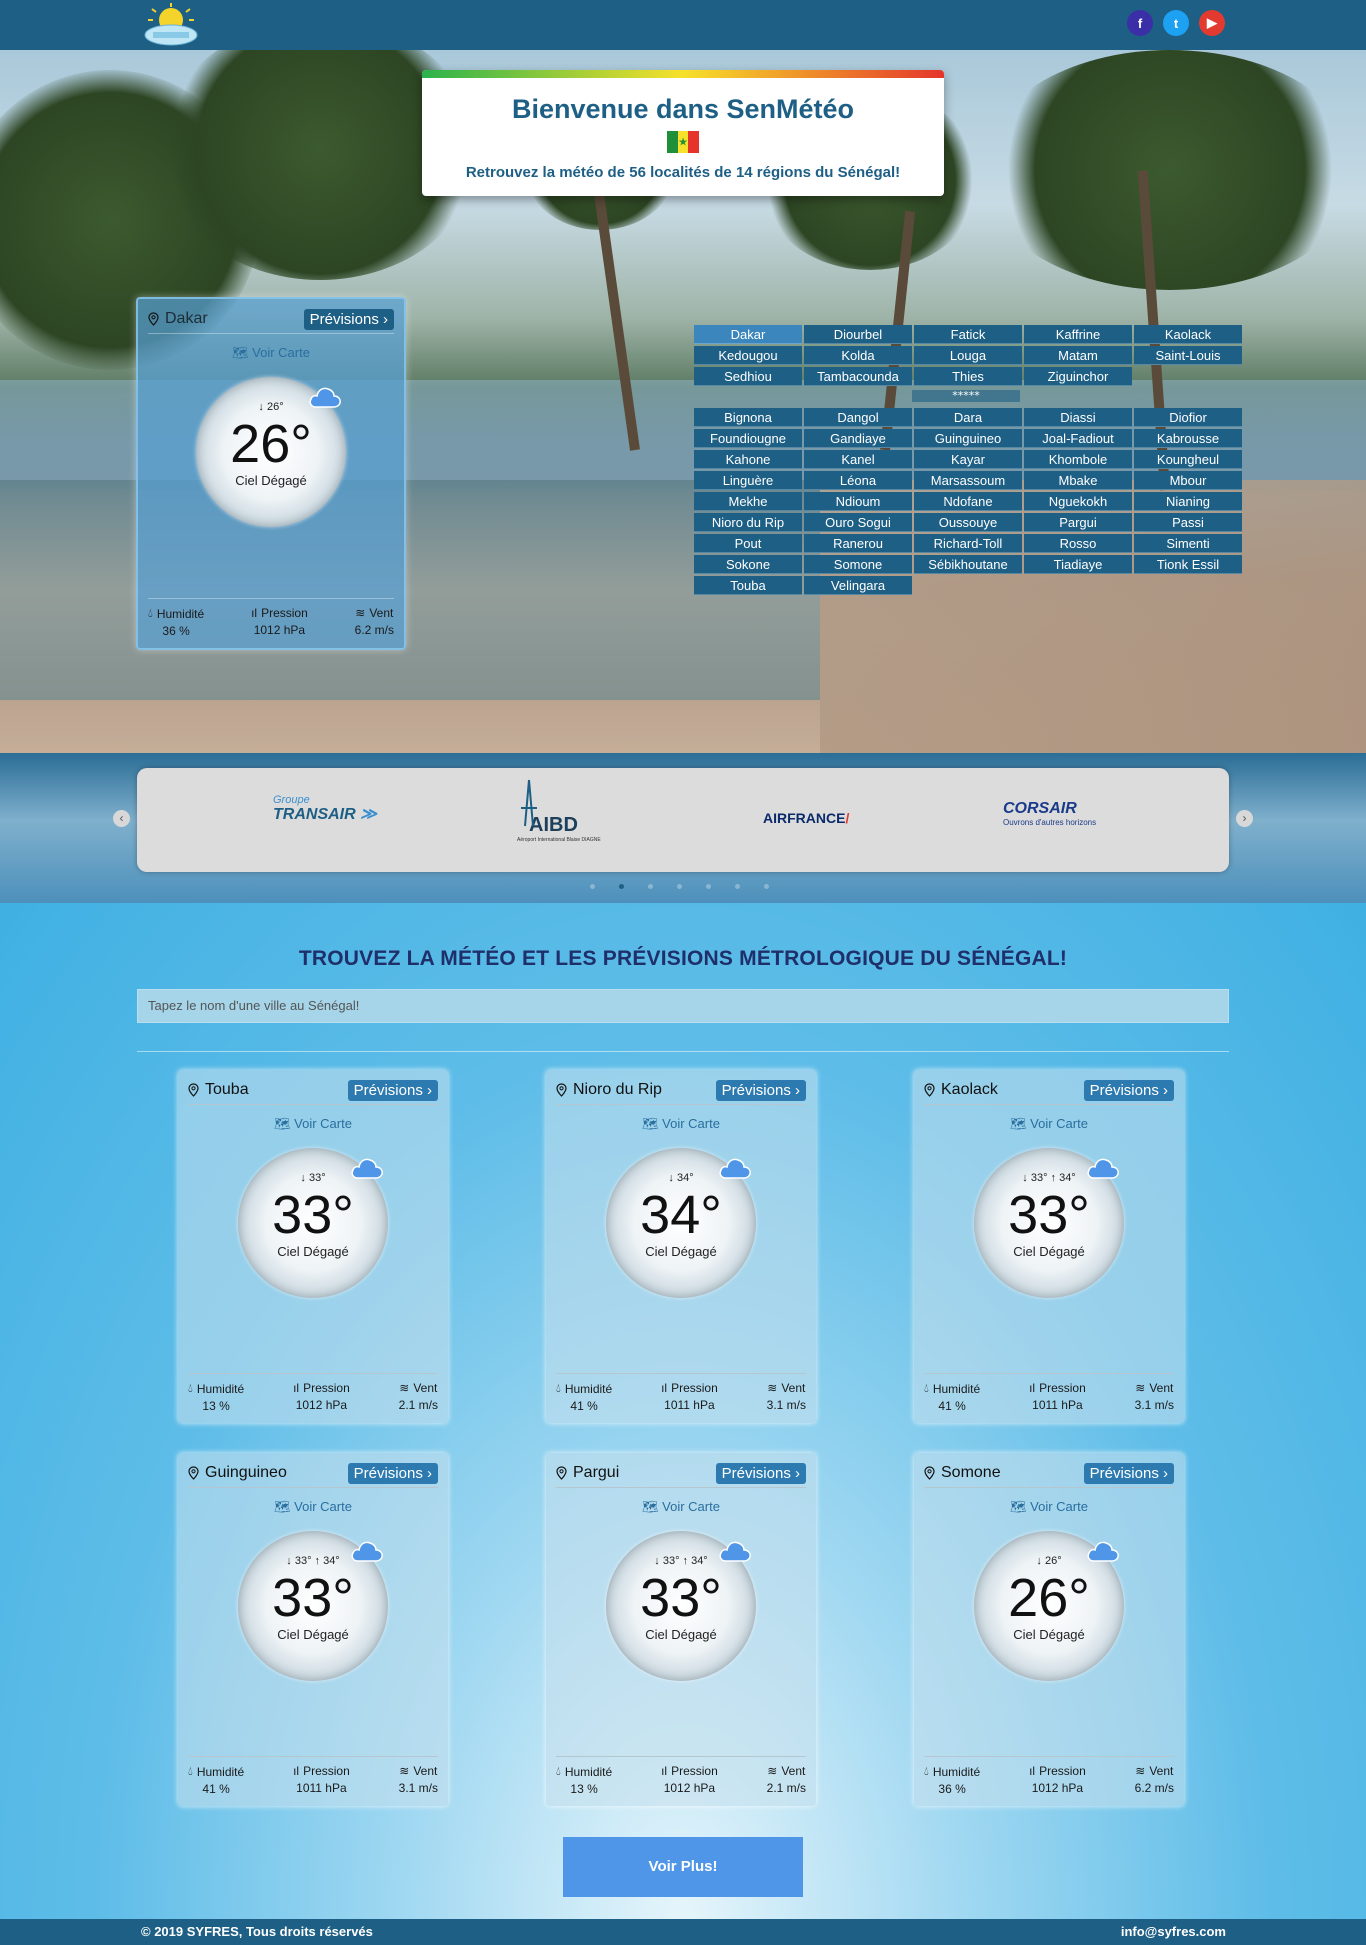 The image size is (1366, 1945). Describe the element at coordinates (1078, 543) in the screenshot. I see `city-button: Rosso` at that location.